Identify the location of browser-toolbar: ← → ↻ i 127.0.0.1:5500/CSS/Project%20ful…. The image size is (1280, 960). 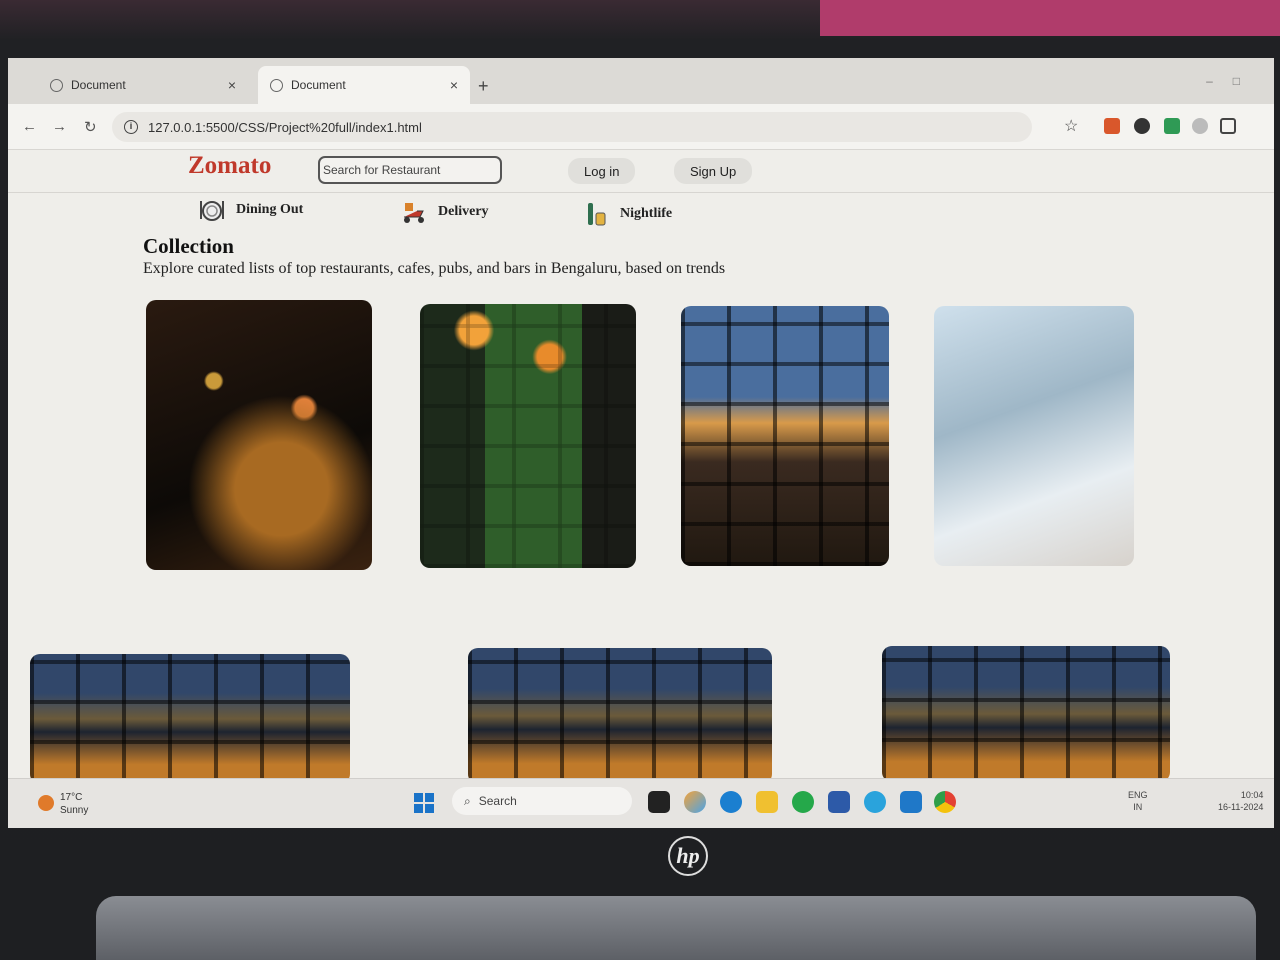
(641, 127).